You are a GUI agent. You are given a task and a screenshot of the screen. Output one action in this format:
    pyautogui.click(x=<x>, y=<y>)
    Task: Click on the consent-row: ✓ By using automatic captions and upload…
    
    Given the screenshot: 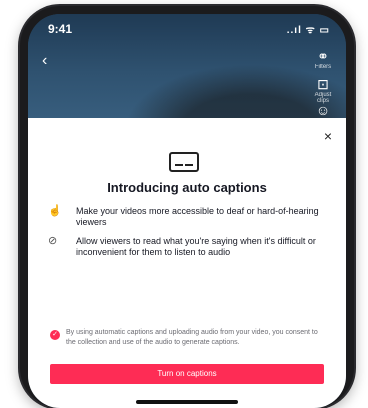 What is the action you would take?
    pyautogui.click(x=189, y=337)
    